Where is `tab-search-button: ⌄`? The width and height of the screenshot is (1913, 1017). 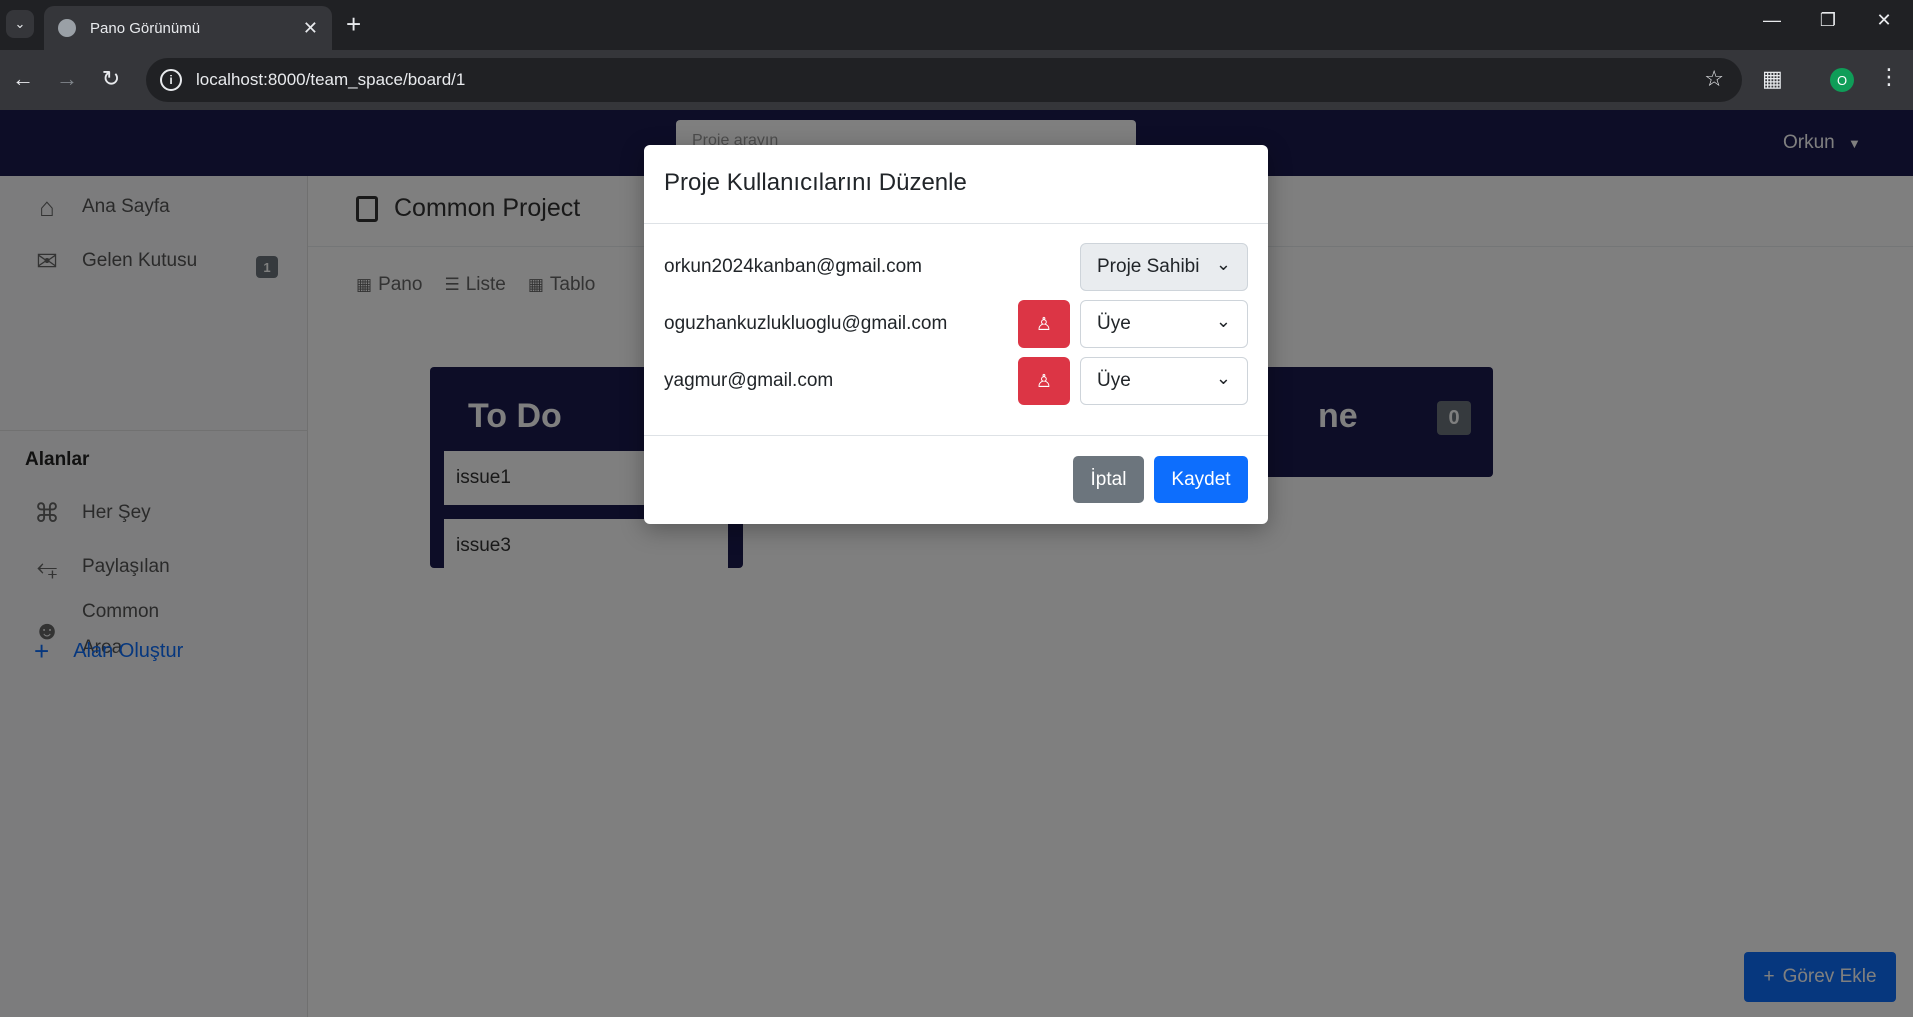 tab-search-button: ⌄ is located at coordinates (20, 24).